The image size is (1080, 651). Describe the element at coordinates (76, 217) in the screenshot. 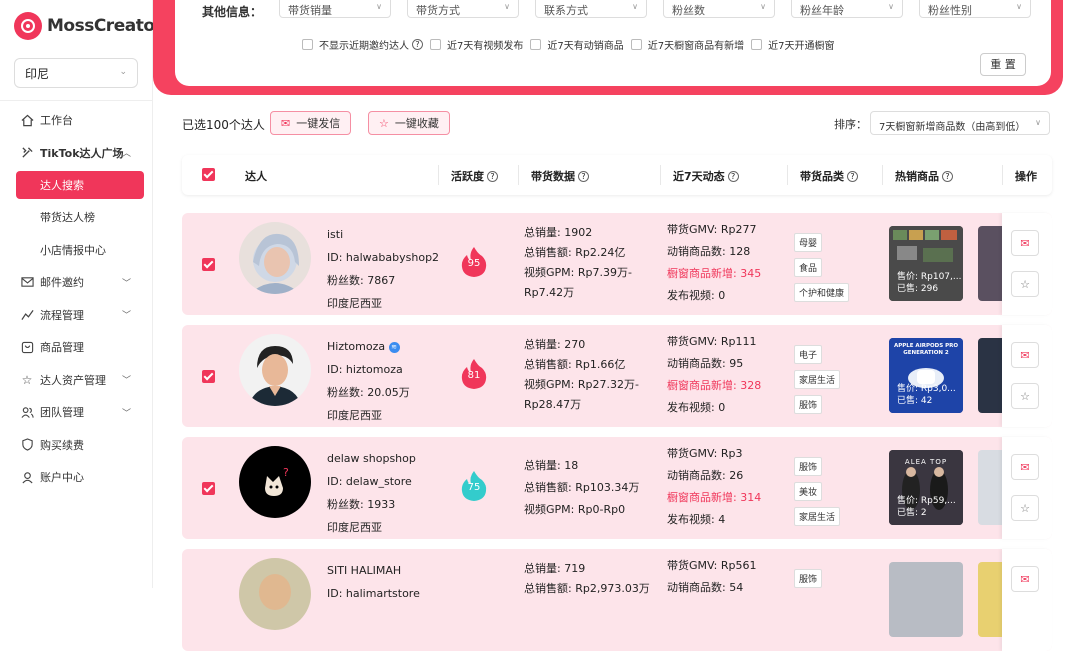

I see `sidebar-item-creator-ranking: 带货达人榜` at that location.